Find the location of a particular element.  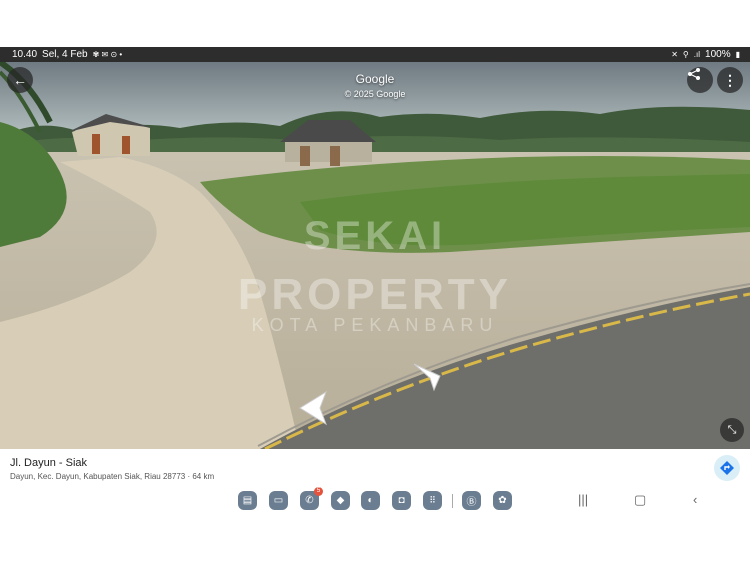

location-name: Jl. Dayun - Siak is located at coordinates (49, 463).